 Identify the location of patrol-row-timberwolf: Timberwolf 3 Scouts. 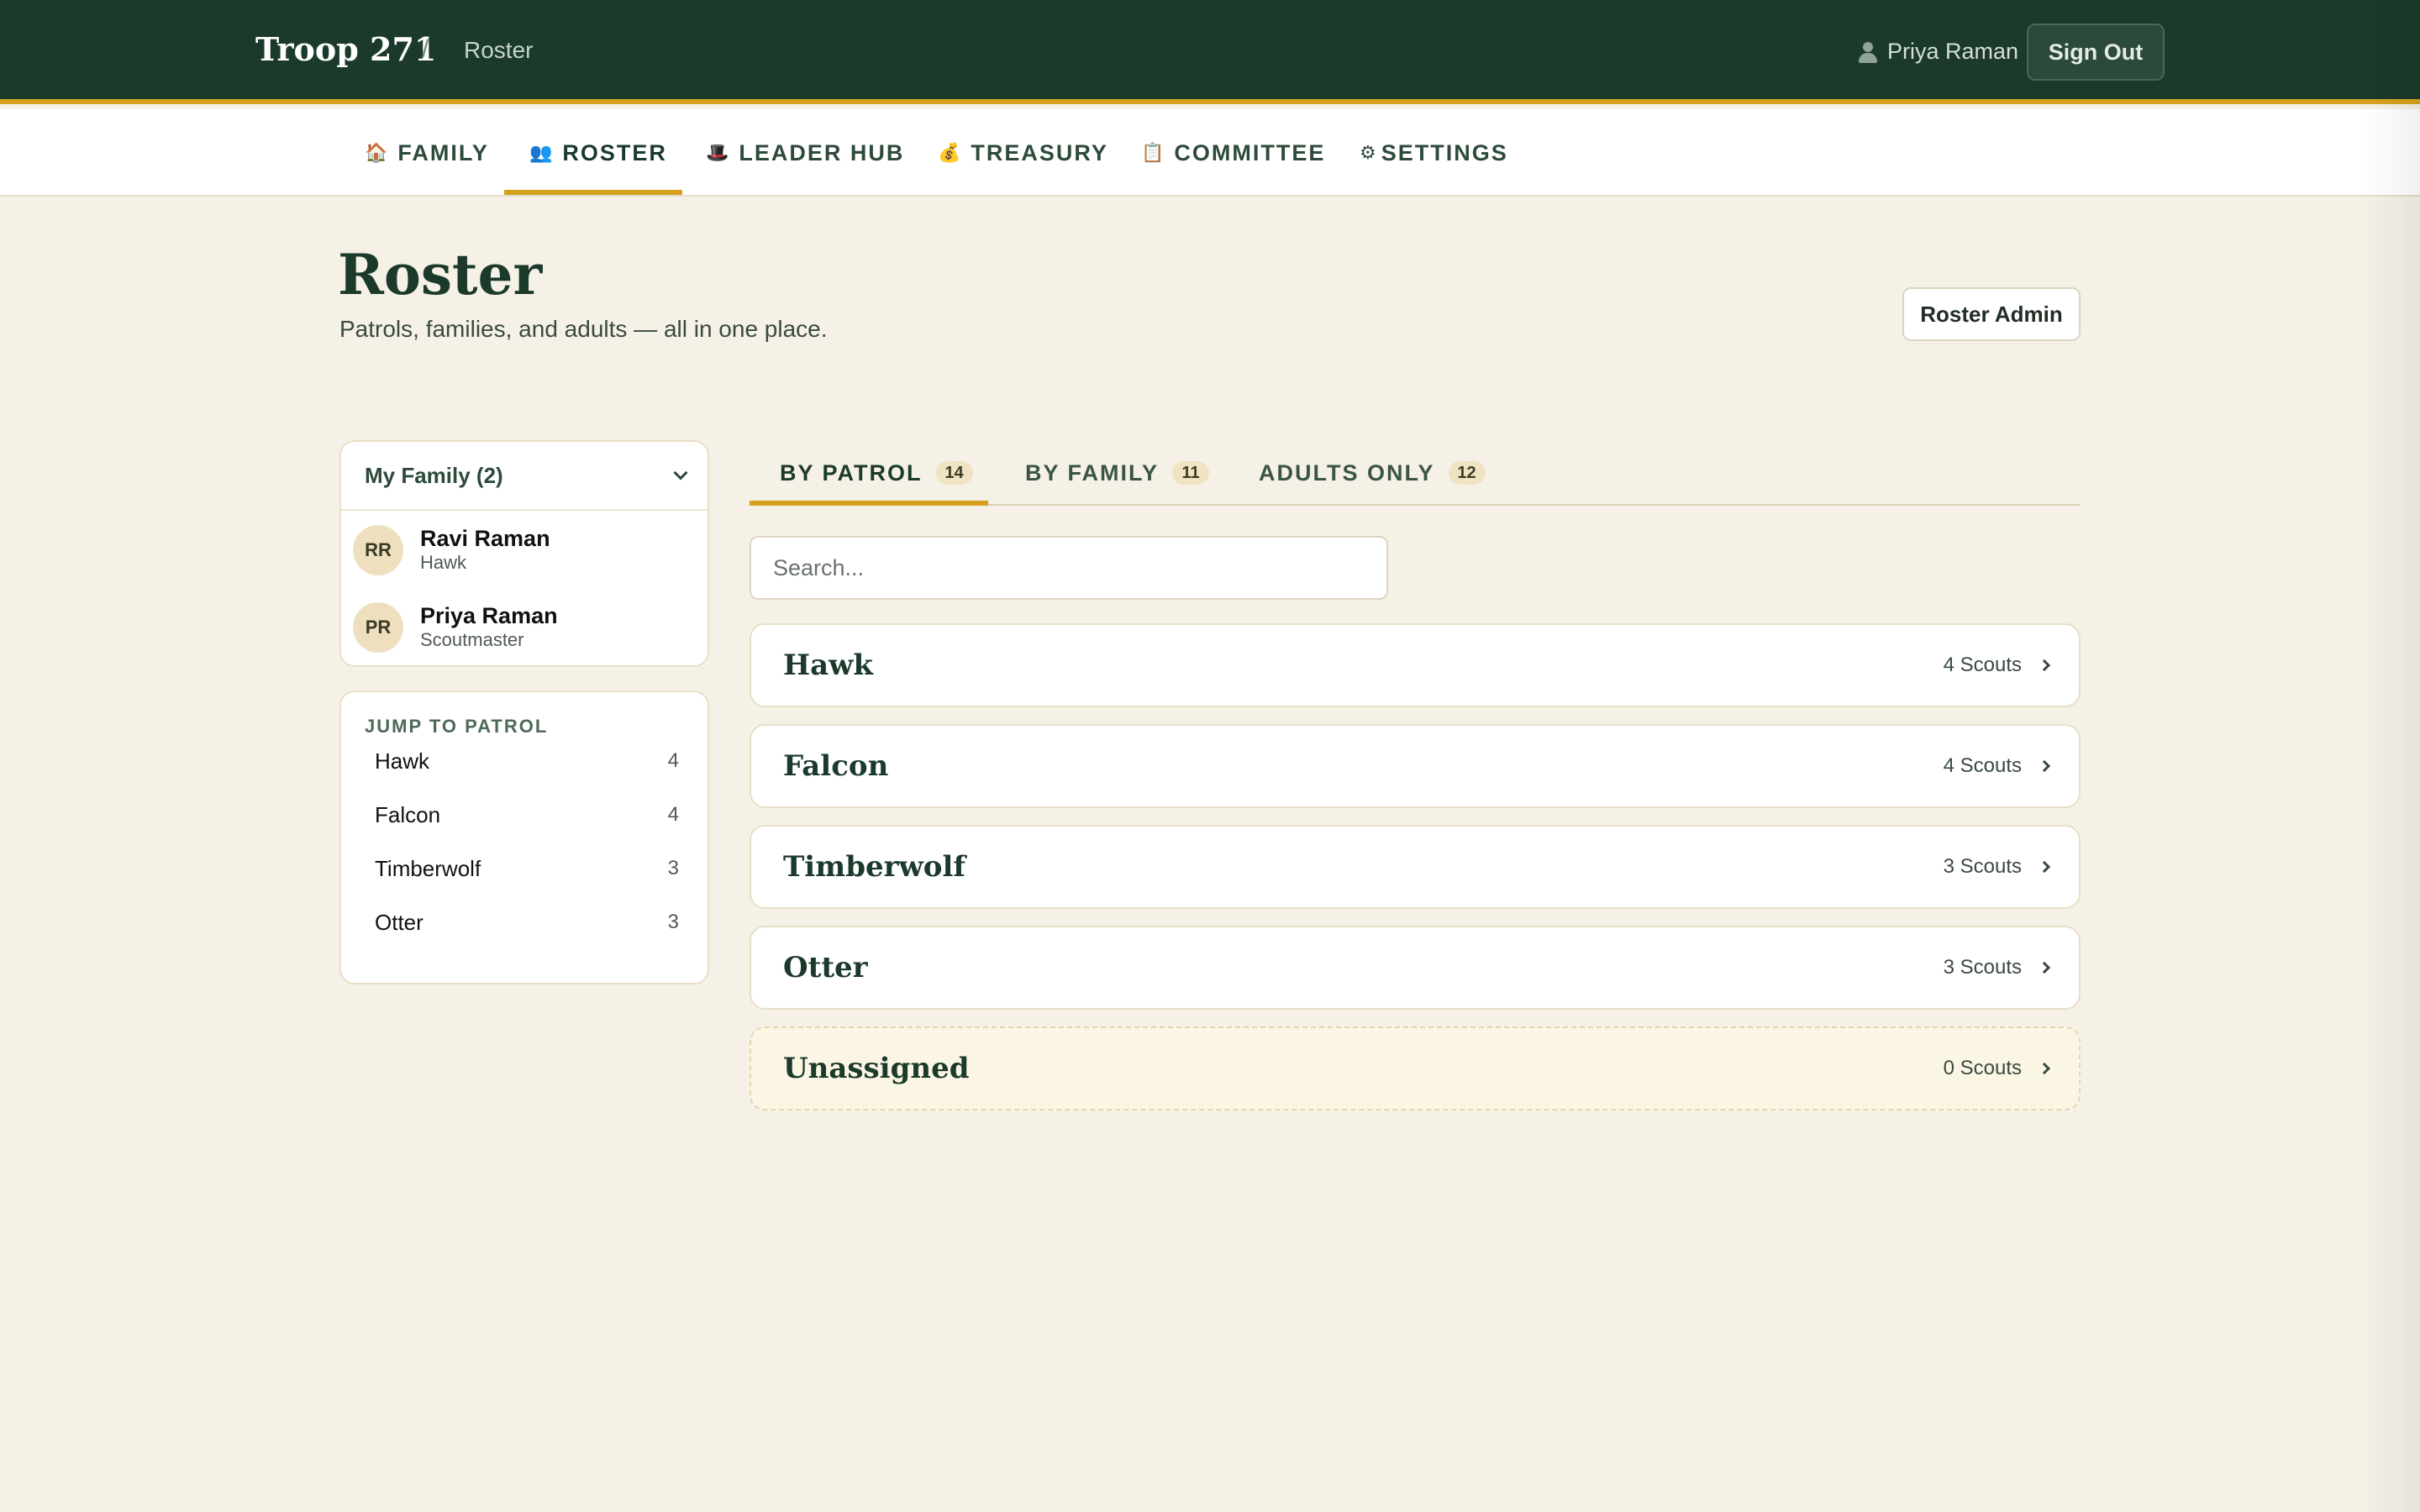
(1415, 867).